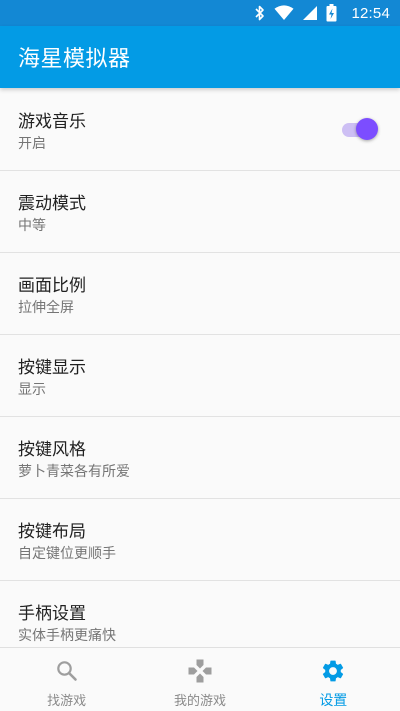  Describe the element at coordinates (67, 701) in the screenshot. I see `nav-label: 找游戏` at that location.